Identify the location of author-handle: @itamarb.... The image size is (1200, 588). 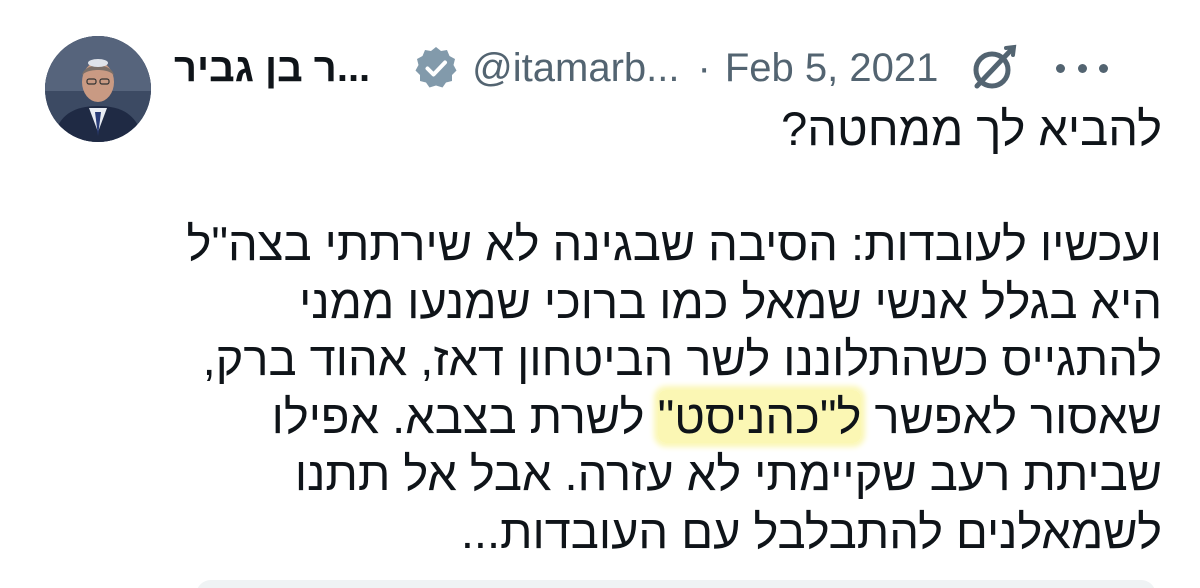
(575, 68).